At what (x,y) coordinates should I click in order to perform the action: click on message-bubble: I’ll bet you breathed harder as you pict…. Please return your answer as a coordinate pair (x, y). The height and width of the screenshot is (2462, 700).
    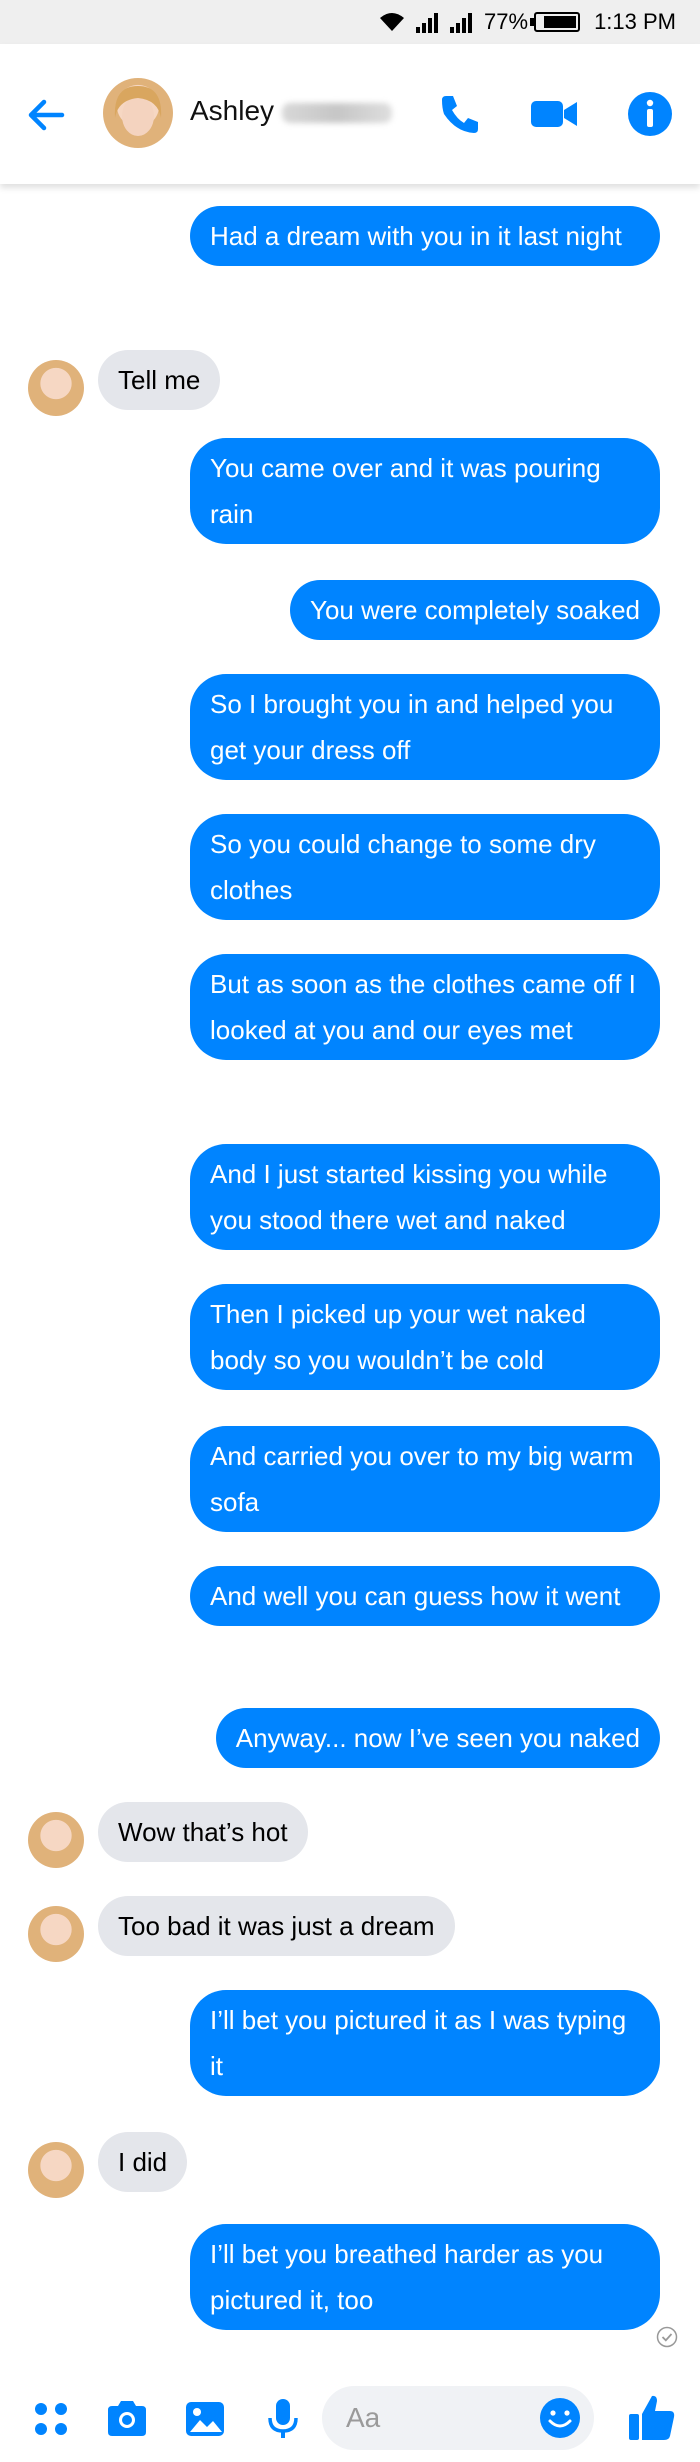
    Looking at the image, I should click on (425, 2277).